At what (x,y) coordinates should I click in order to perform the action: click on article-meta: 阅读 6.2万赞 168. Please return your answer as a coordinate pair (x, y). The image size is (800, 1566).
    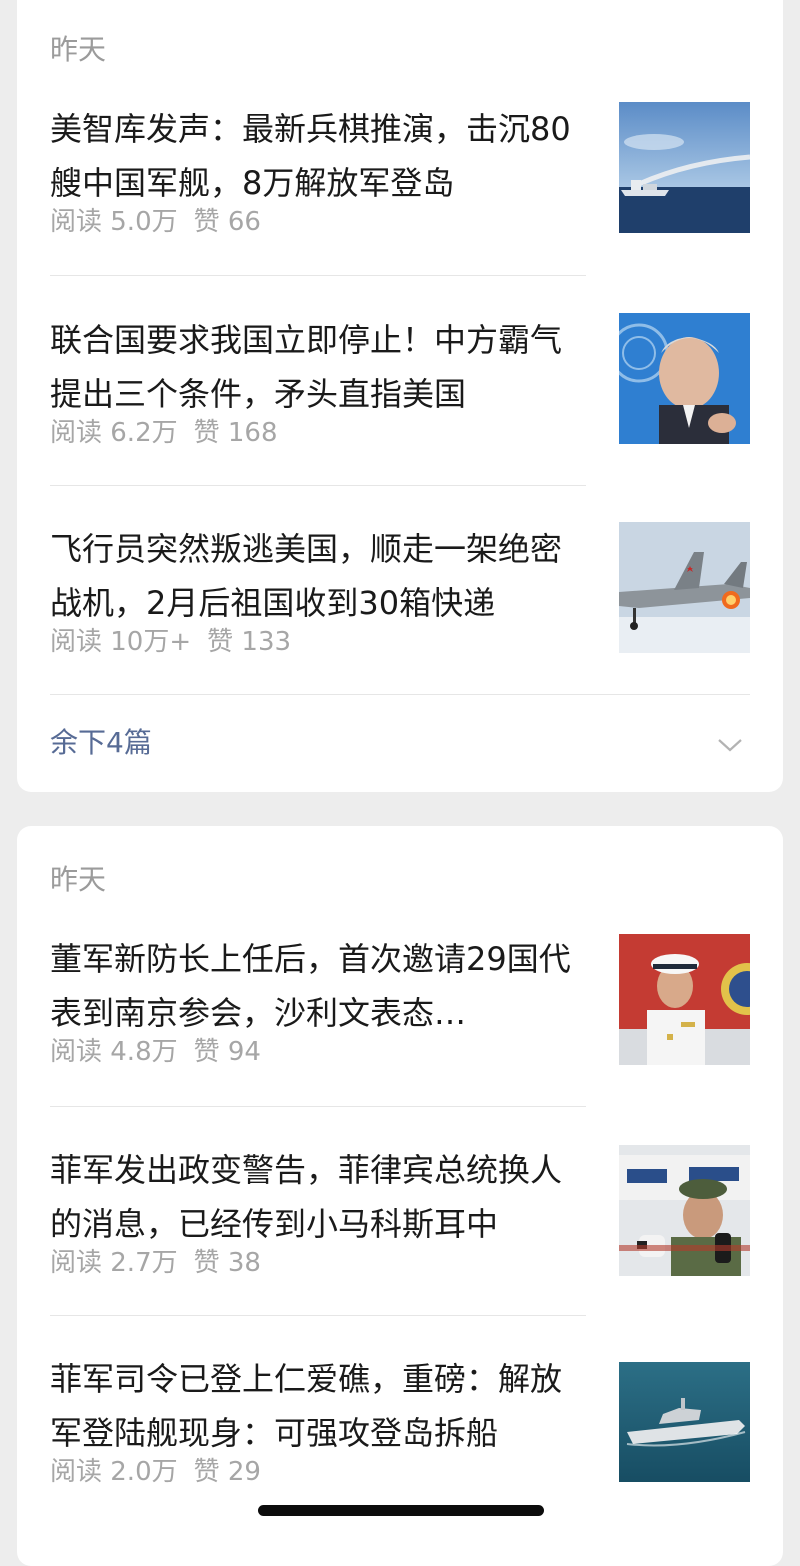
    Looking at the image, I should click on (172, 433).